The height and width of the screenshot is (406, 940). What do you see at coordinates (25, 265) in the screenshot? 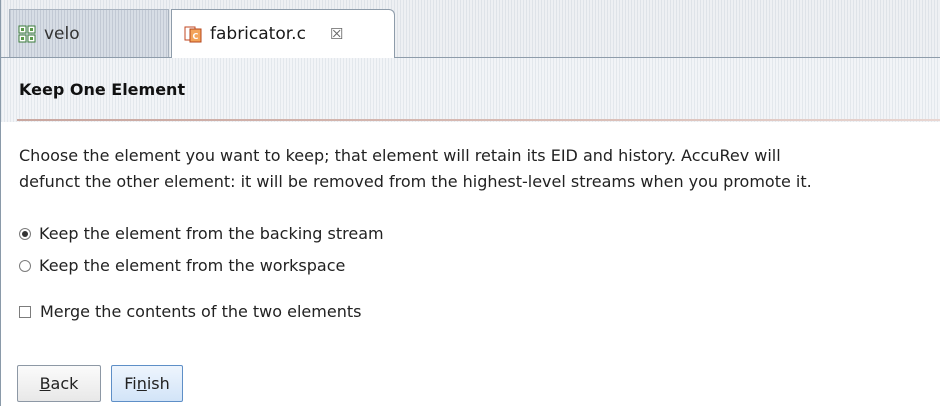
I see `radio-button` at bounding box center [25, 265].